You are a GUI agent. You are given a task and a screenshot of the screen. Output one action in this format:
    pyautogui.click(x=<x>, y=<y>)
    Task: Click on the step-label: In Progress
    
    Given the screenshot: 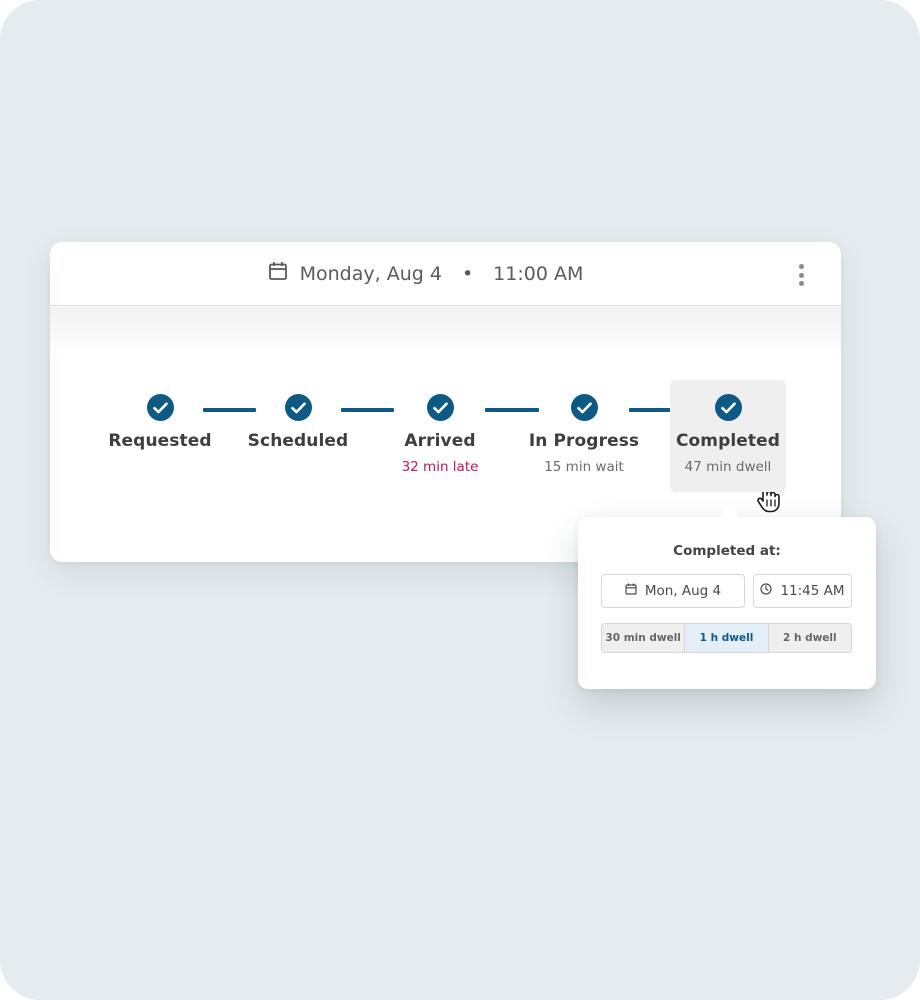 What is the action you would take?
    pyautogui.click(x=584, y=441)
    